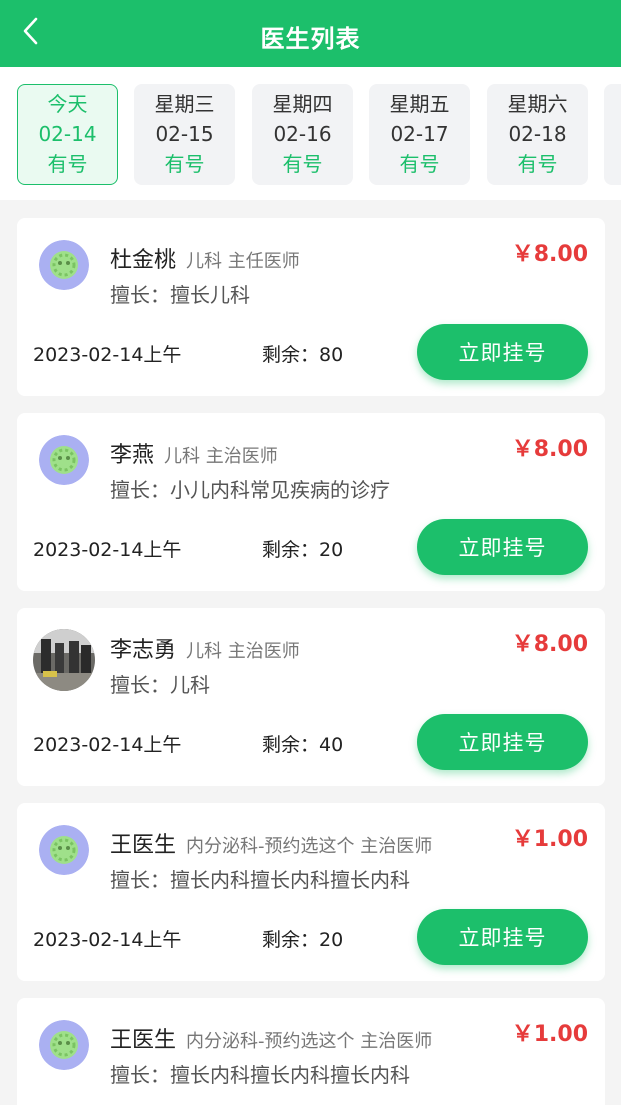 This screenshot has width=621, height=1105. I want to click on date-tab: 星期四 02-16 有号, so click(302, 134).